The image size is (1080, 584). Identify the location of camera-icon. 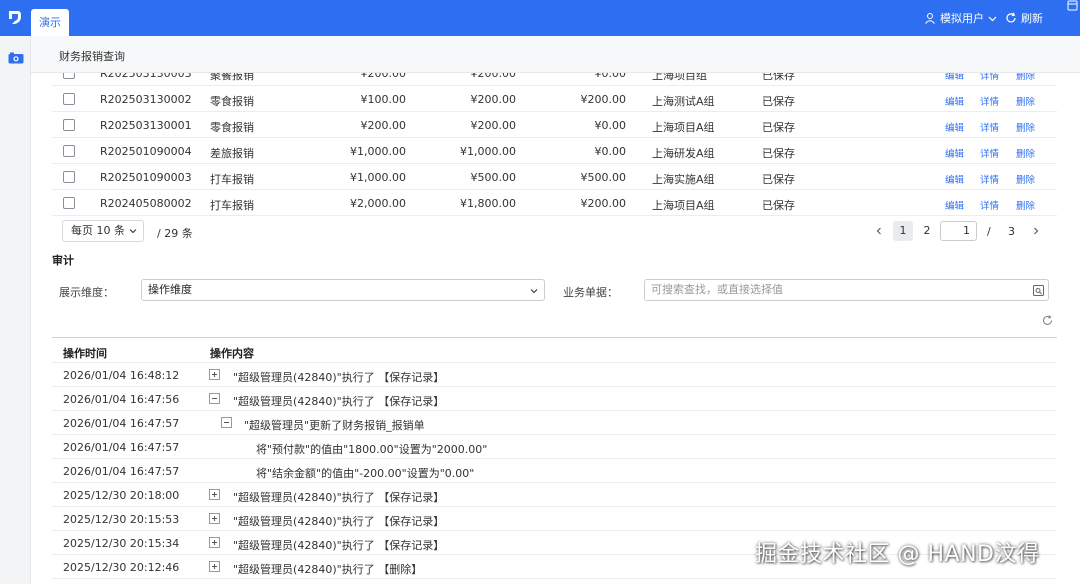
(16, 58).